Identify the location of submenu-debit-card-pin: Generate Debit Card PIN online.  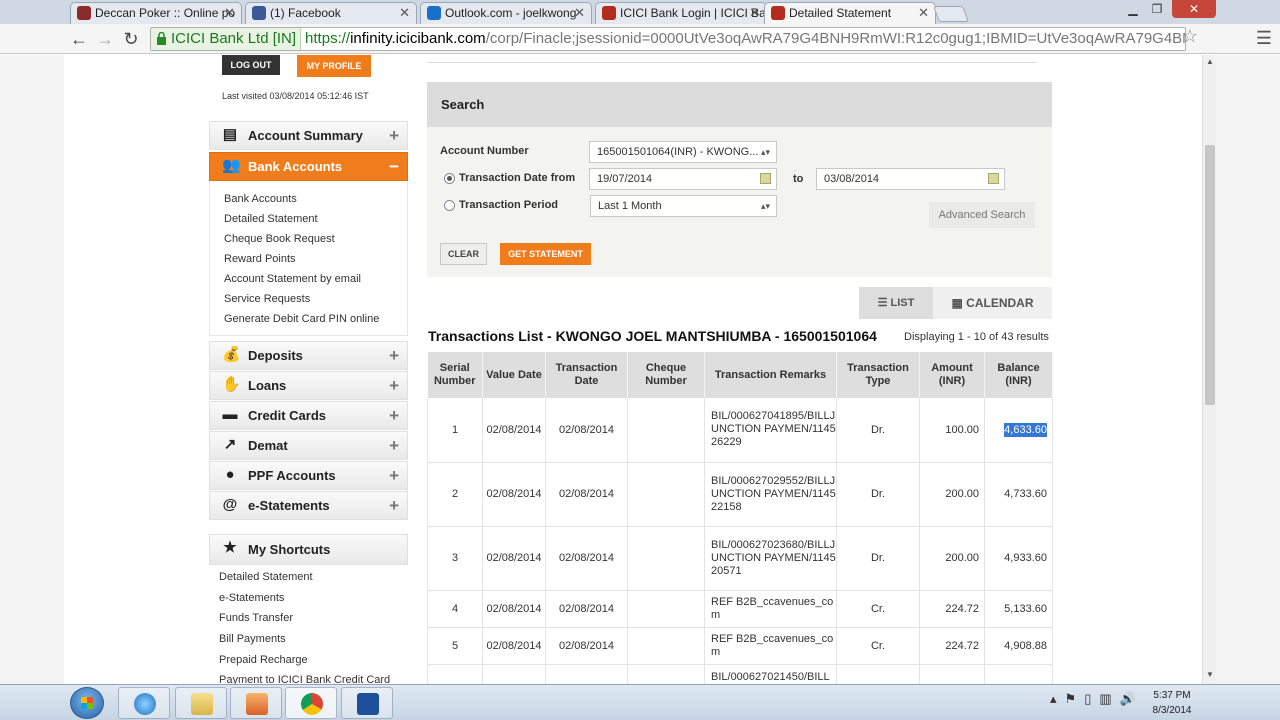
(315, 319).